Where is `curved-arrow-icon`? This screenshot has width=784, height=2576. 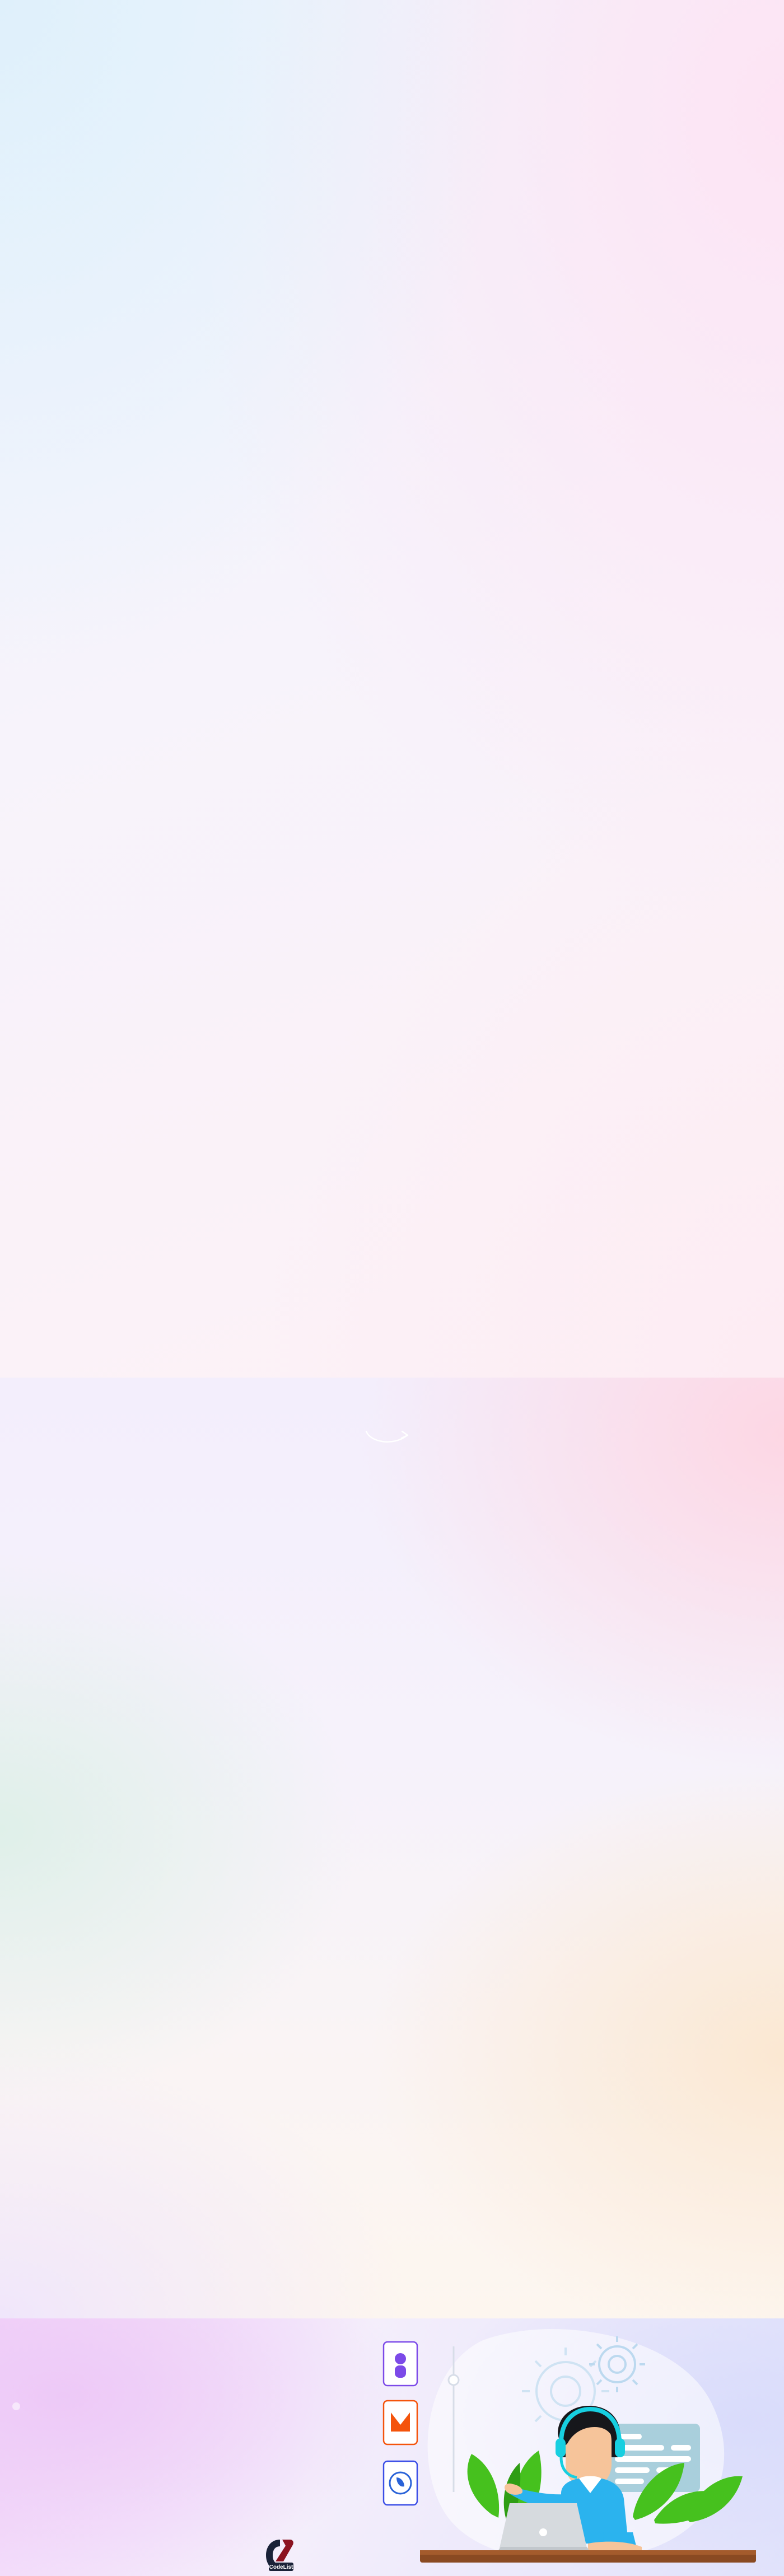 curved-arrow-icon is located at coordinates (387, 1437).